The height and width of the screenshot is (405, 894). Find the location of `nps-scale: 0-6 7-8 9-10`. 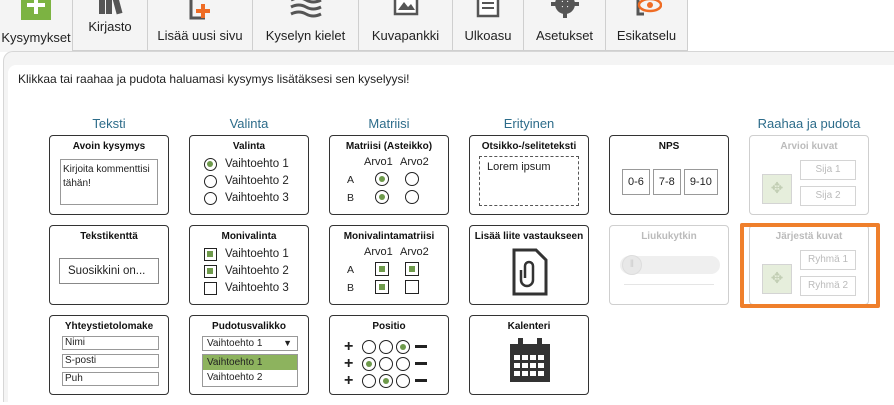

nps-scale: 0-6 7-8 9-10 is located at coordinates (671, 182).